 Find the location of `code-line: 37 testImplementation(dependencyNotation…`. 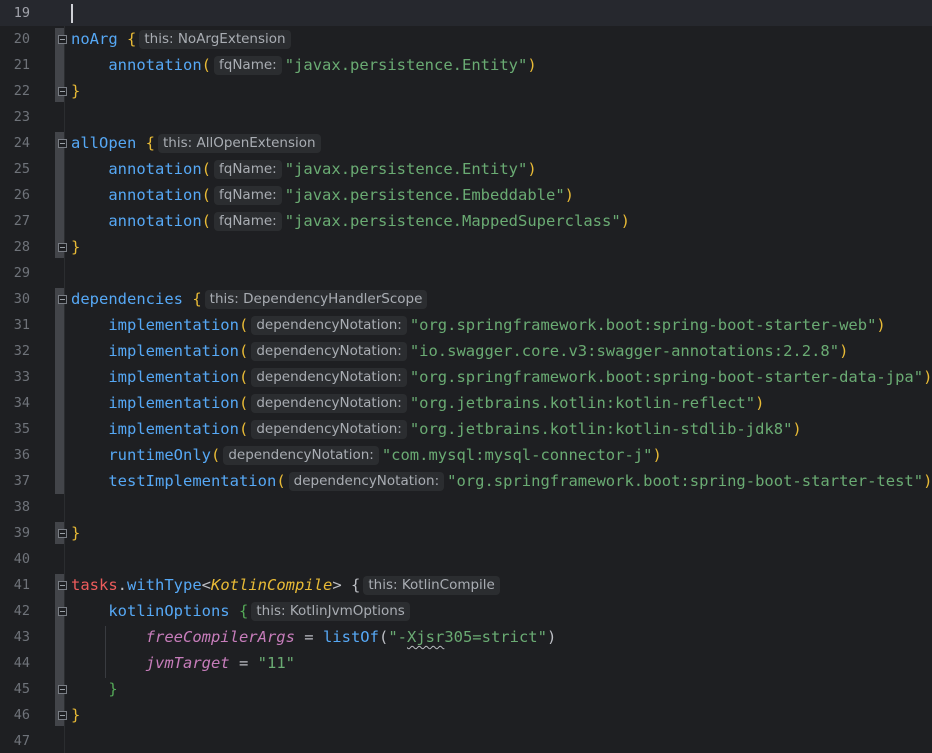

code-line: 37 testImplementation(dependencyNotation… is located at coordinates (466, 481).